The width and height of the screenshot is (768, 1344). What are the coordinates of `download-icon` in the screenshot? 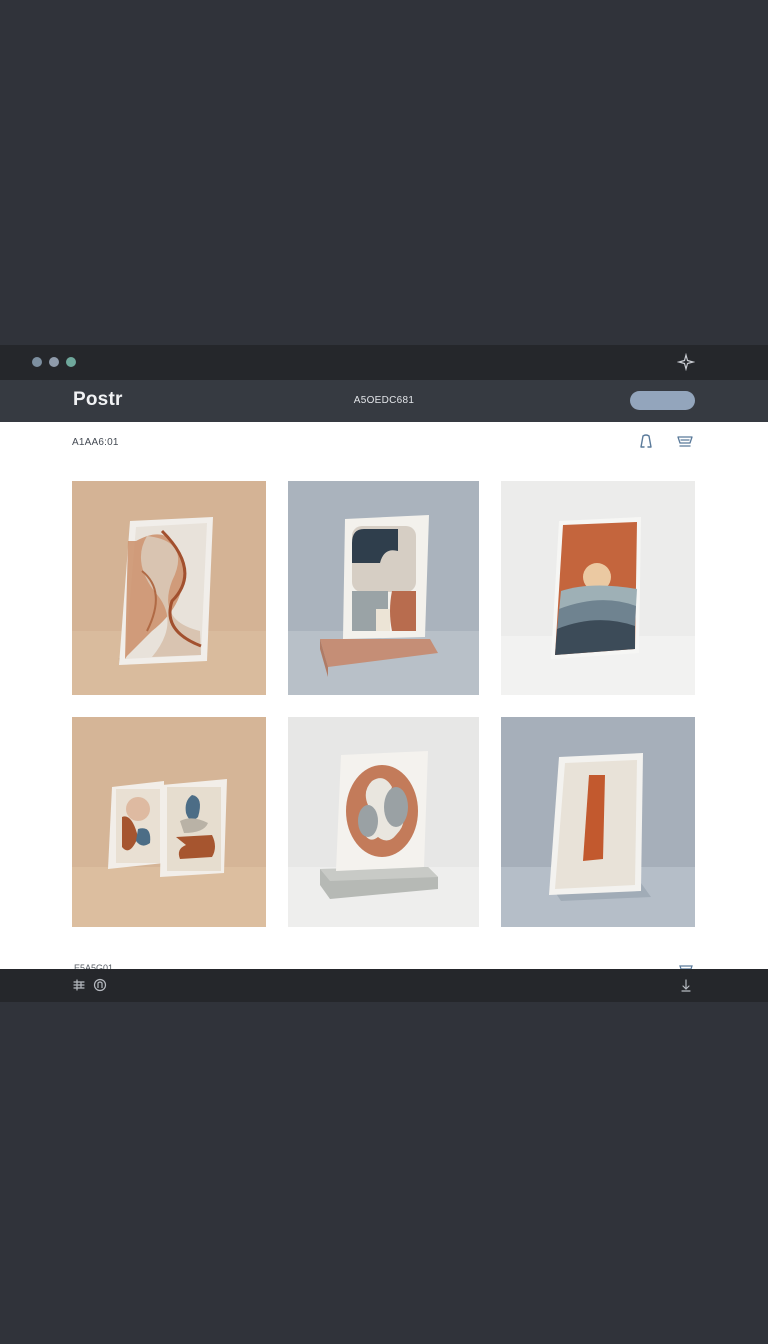 It's located at (686, 985).